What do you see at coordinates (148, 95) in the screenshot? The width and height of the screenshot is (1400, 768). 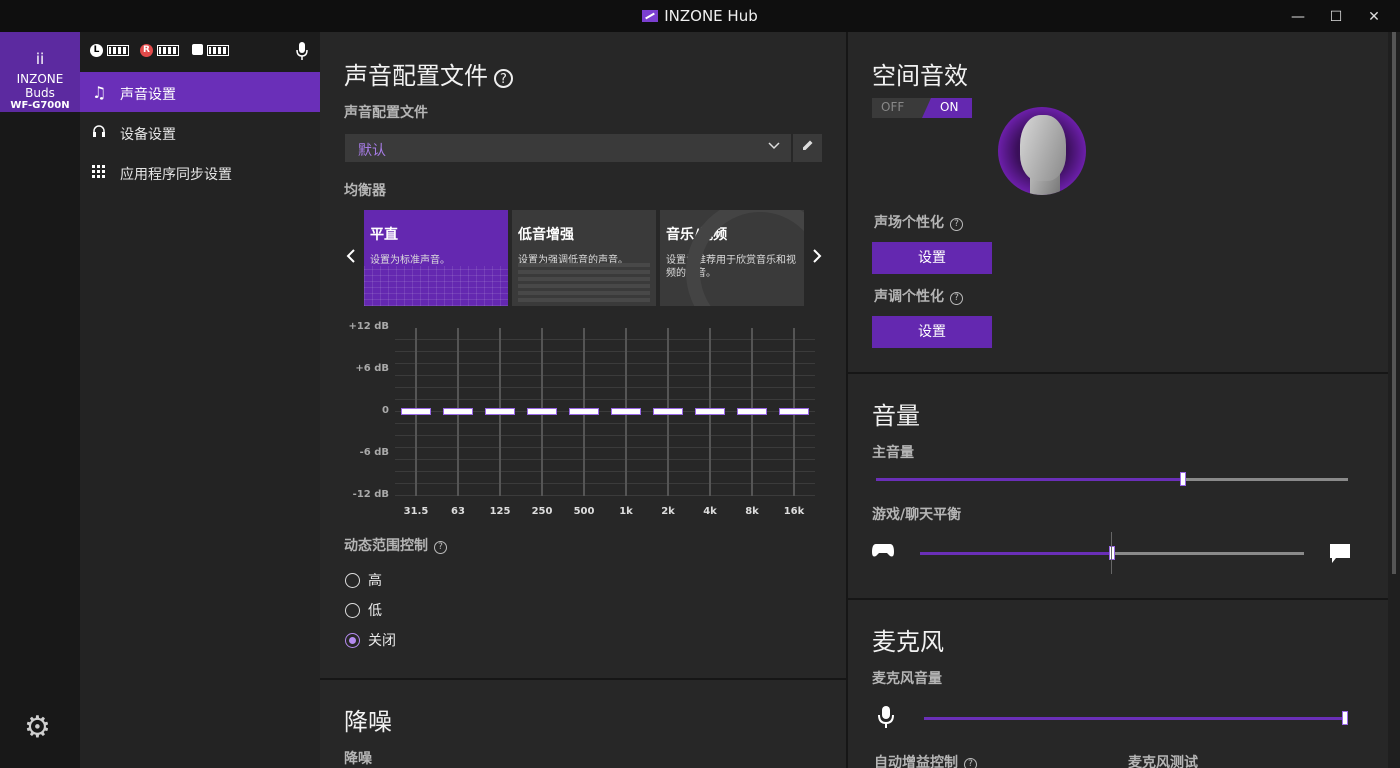 I see `sidebar-item-label: 声音设置` at bounding box center [148, 95].